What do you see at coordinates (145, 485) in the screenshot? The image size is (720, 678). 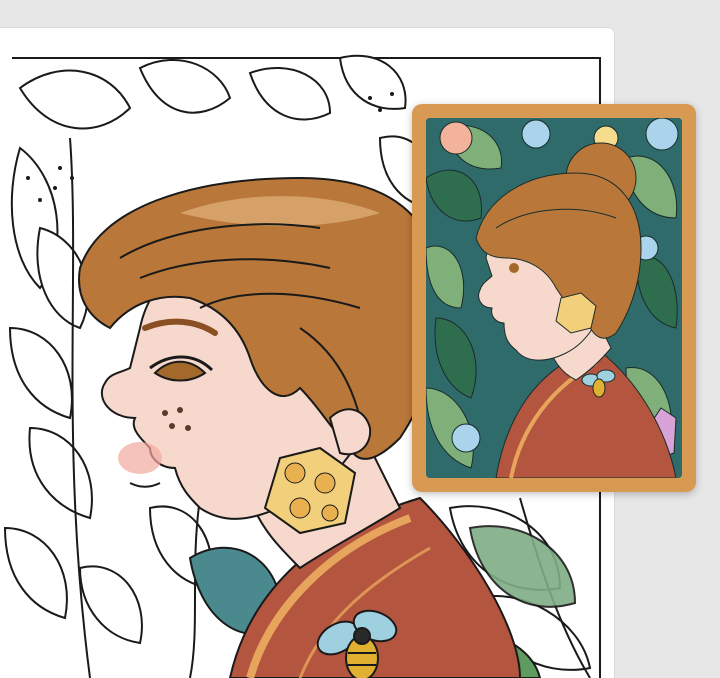 I see `mouth` at bounding box center [145, 485].